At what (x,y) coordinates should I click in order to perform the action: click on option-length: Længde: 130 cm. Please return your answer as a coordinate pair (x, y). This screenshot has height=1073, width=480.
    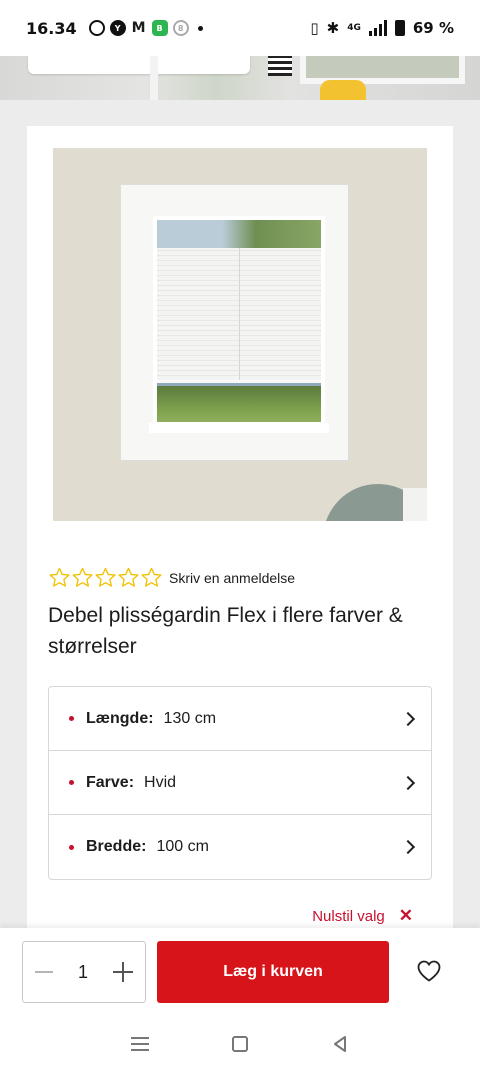
    Looking at the image, I should click on (240, 719).